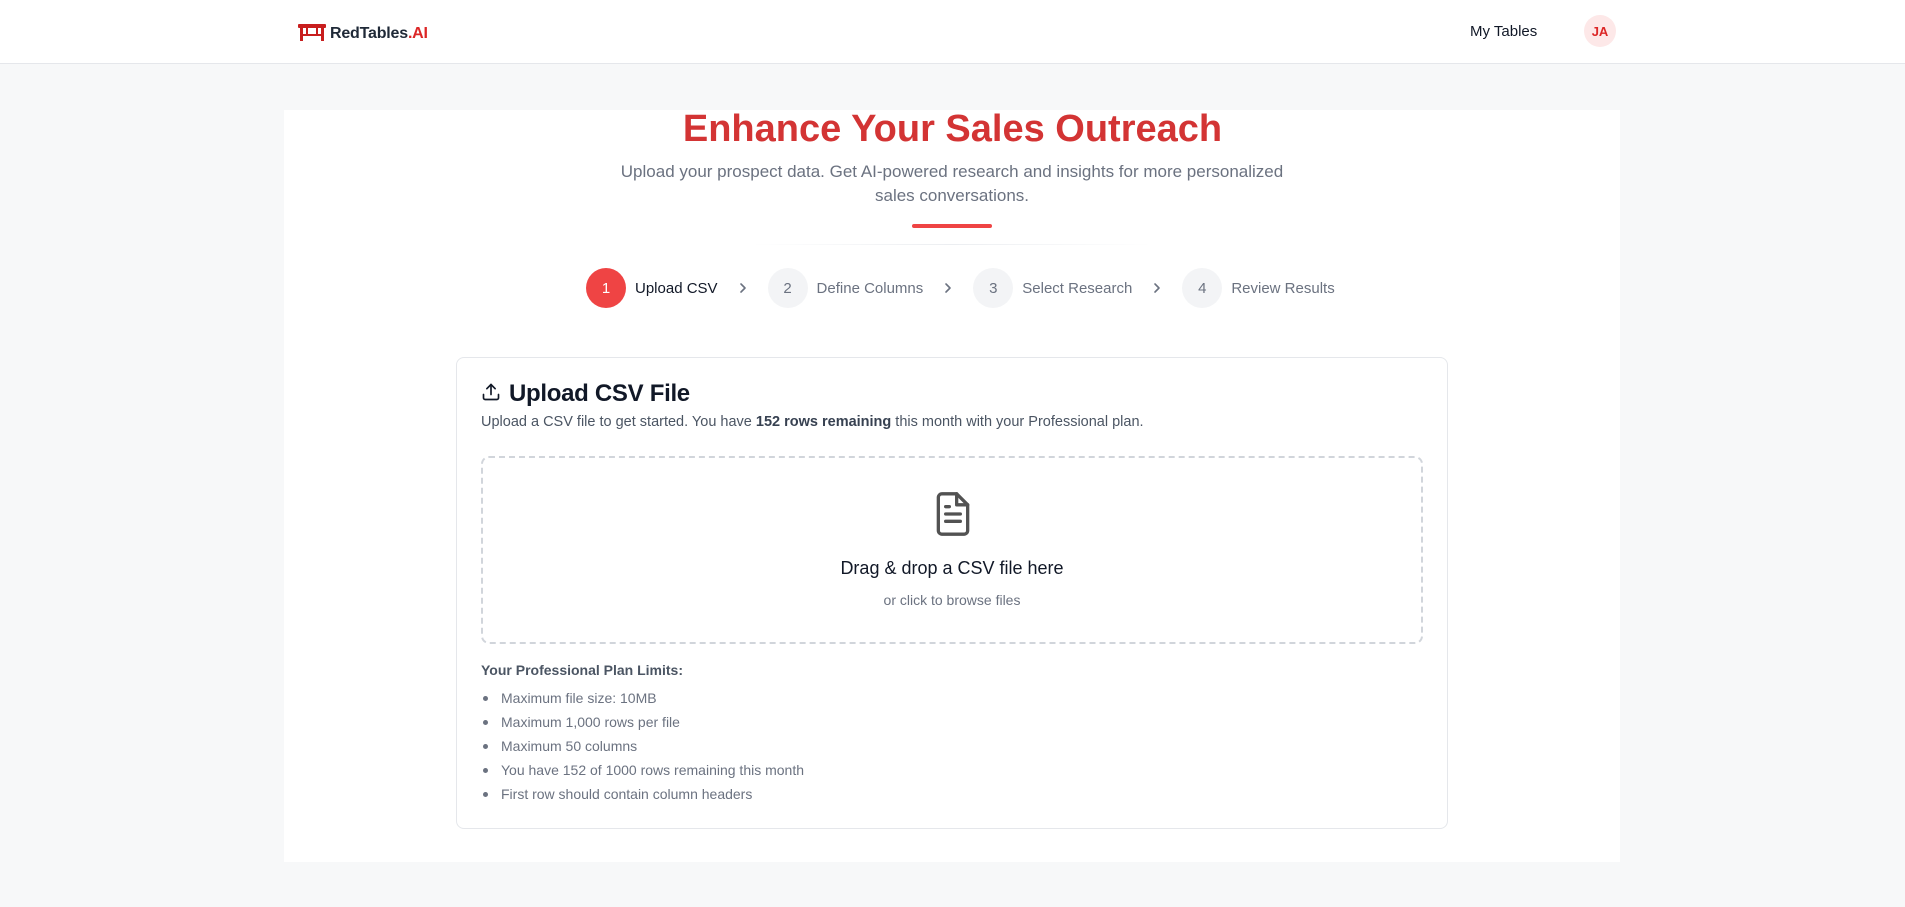 The height and width of the screenshot is (907, 1905). What do you see at coordinates (369, 33) in the screenshot?
I see `brand-name-main: RedTables` at bounding box center [369, 33].